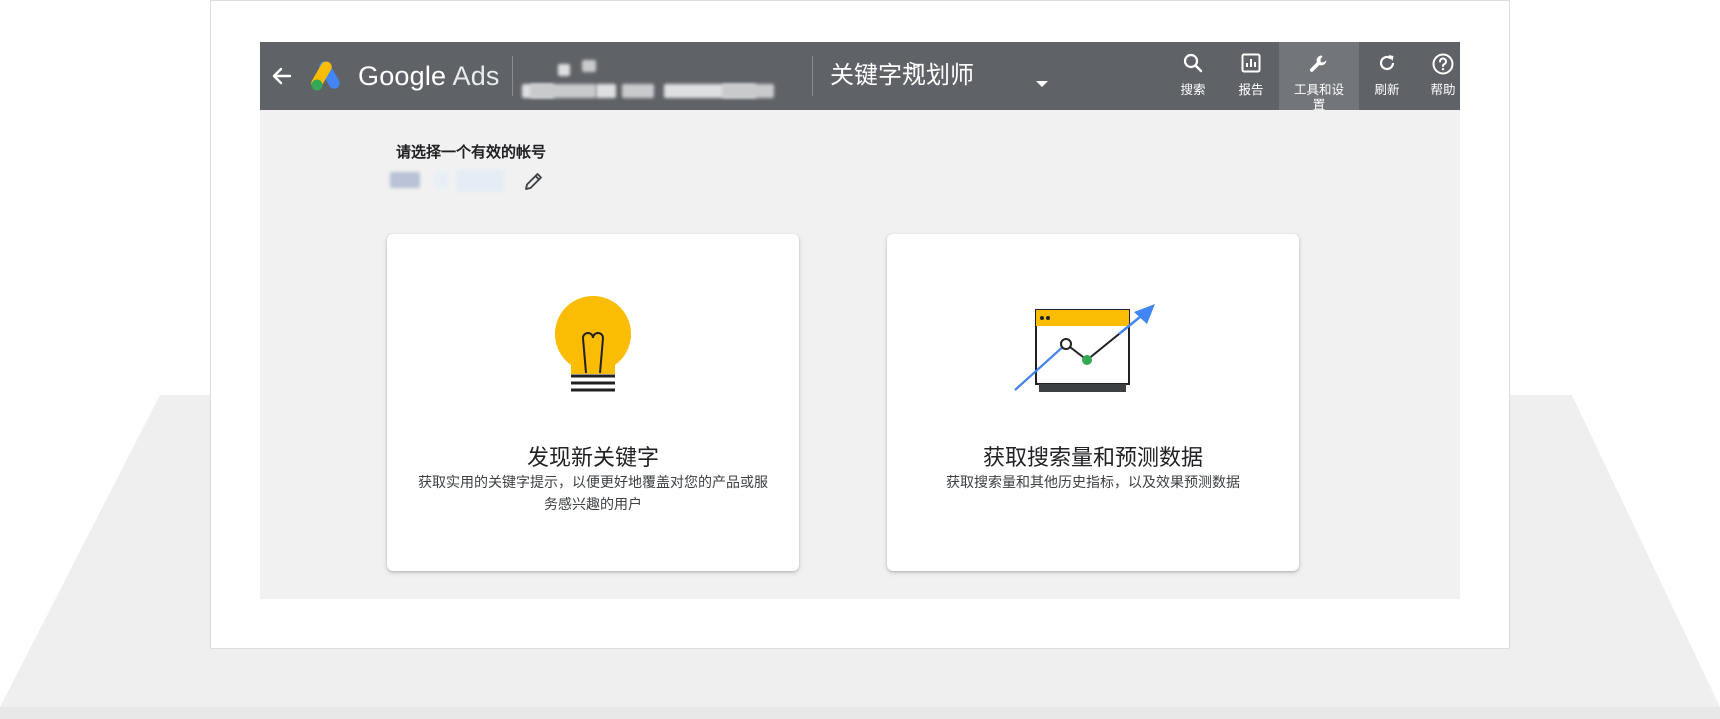 The image size is (1720, 719). Describe the element at coordinates (1042, 84) in the screenshot. I see `dropdown-caret-icon` at that location.